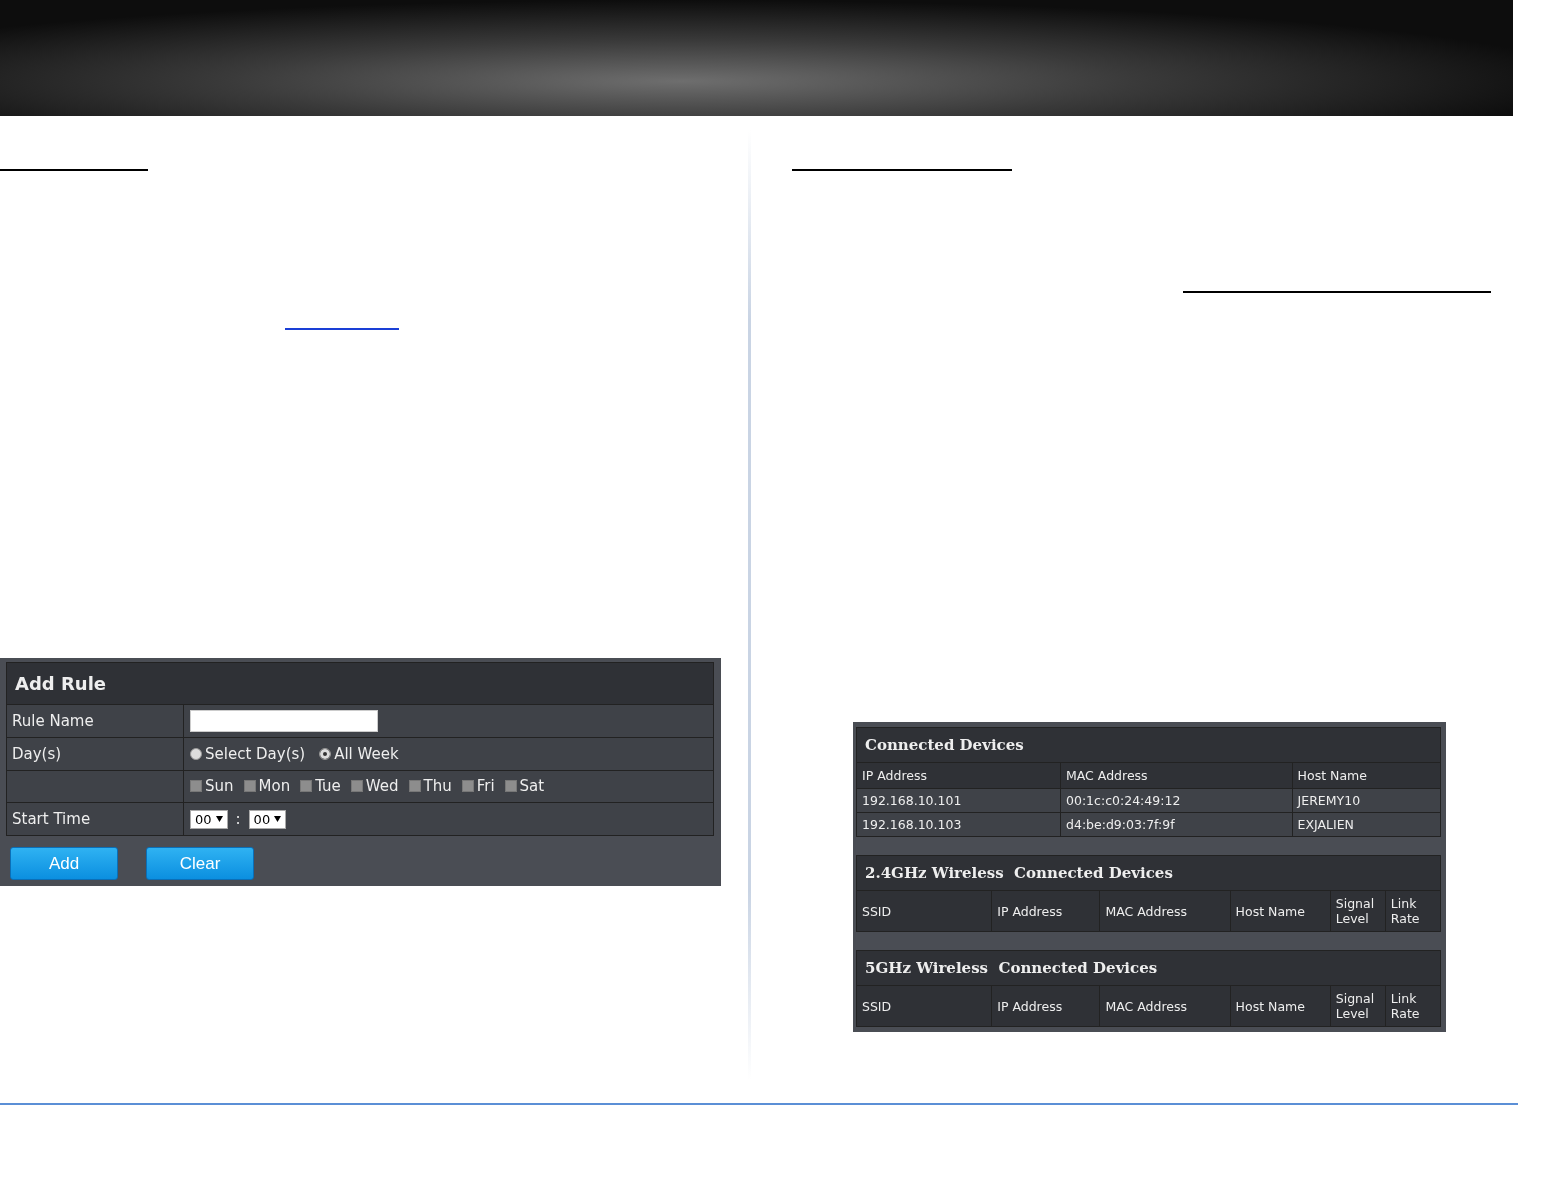 This screenshot has height=1200, width=1548. Describe the element at coordinates (1176, 800) in the screenshot. I see `table-cell: 00:1c:c0:24:49:12` at that location.